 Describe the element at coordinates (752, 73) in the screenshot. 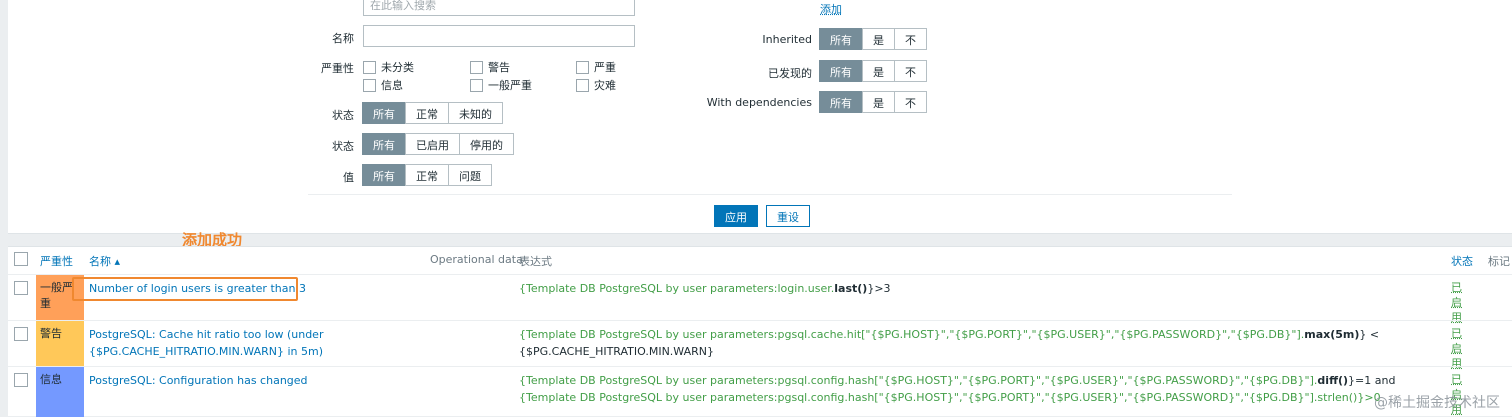

I see `discovered-label: 已发现的` at that location.